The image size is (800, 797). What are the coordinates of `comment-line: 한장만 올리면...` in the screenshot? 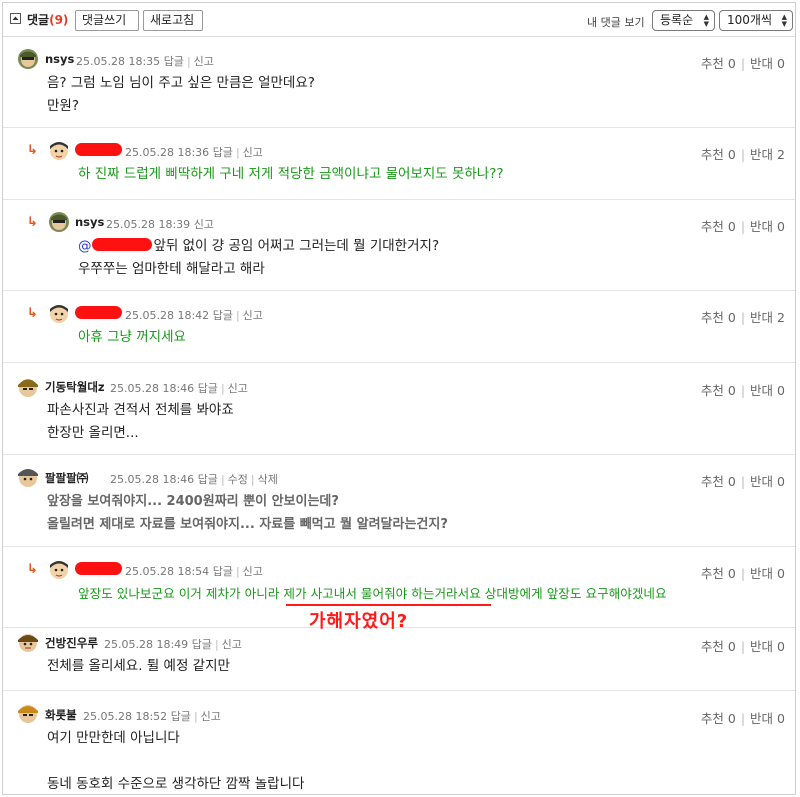 It's located at (93, 433).